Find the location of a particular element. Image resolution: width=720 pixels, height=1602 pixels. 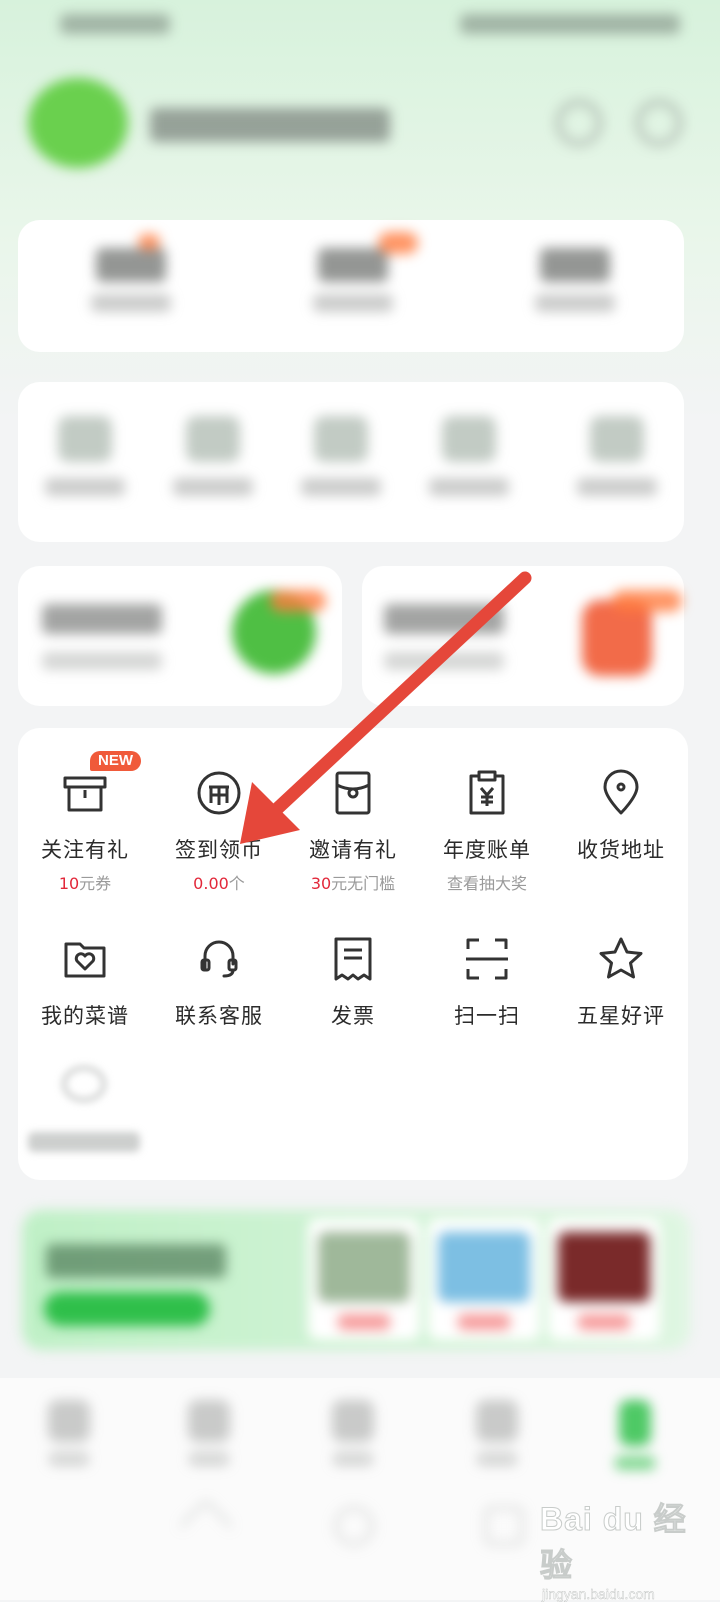

recents-button is located at coordinates (504, 1526).